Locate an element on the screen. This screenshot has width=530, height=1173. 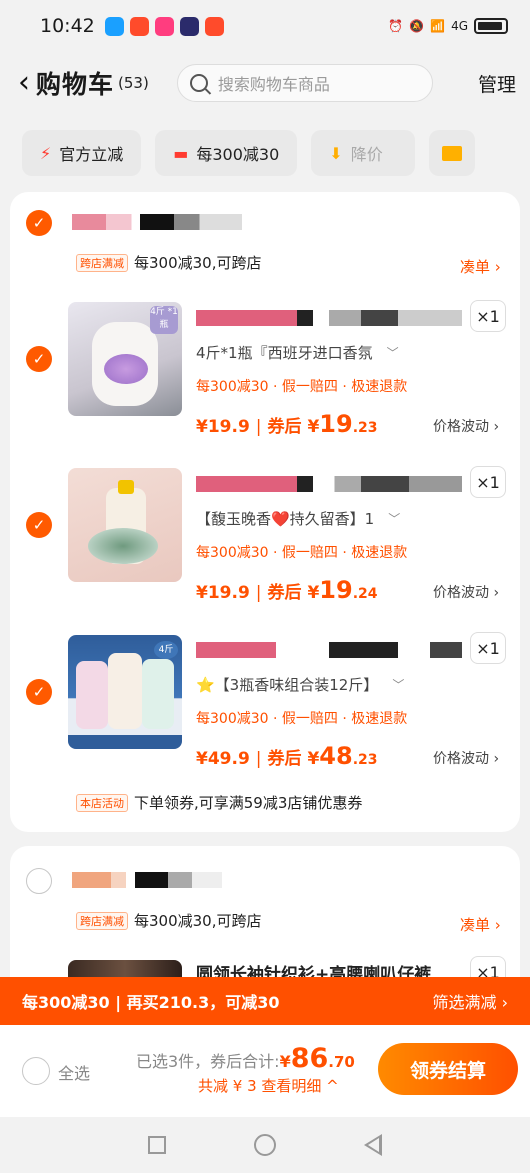
product-spec-selector: 【馥玉晚香❤️持久留香】1 ﹀ is located at coordinates (298, 518).